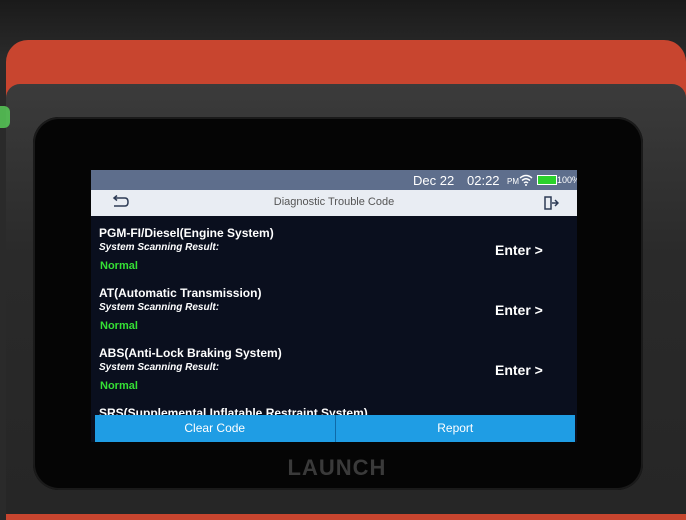 This screenshot has height=520, width=686. What do you see at coordinates (551, 203) in the screenshot?
I see `exit-icon` at bounding box center [551, 203].